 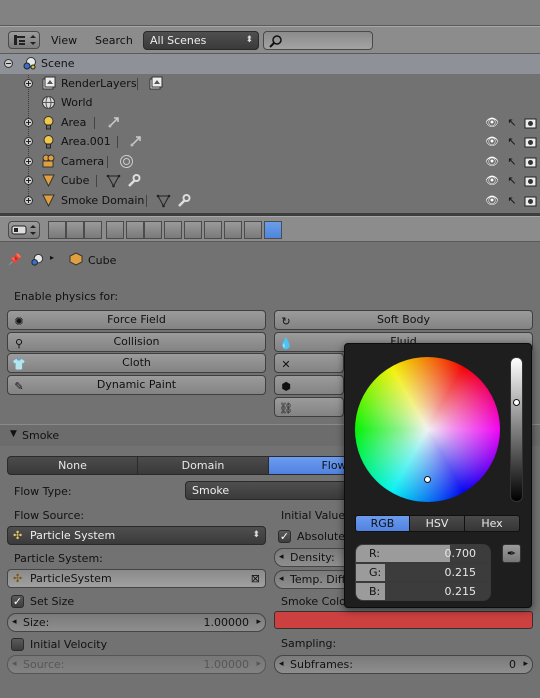 What do you see at coordinates (516, 402) in the screenshot?
I see `value-slider-handle` at bounding box center [516, 402].